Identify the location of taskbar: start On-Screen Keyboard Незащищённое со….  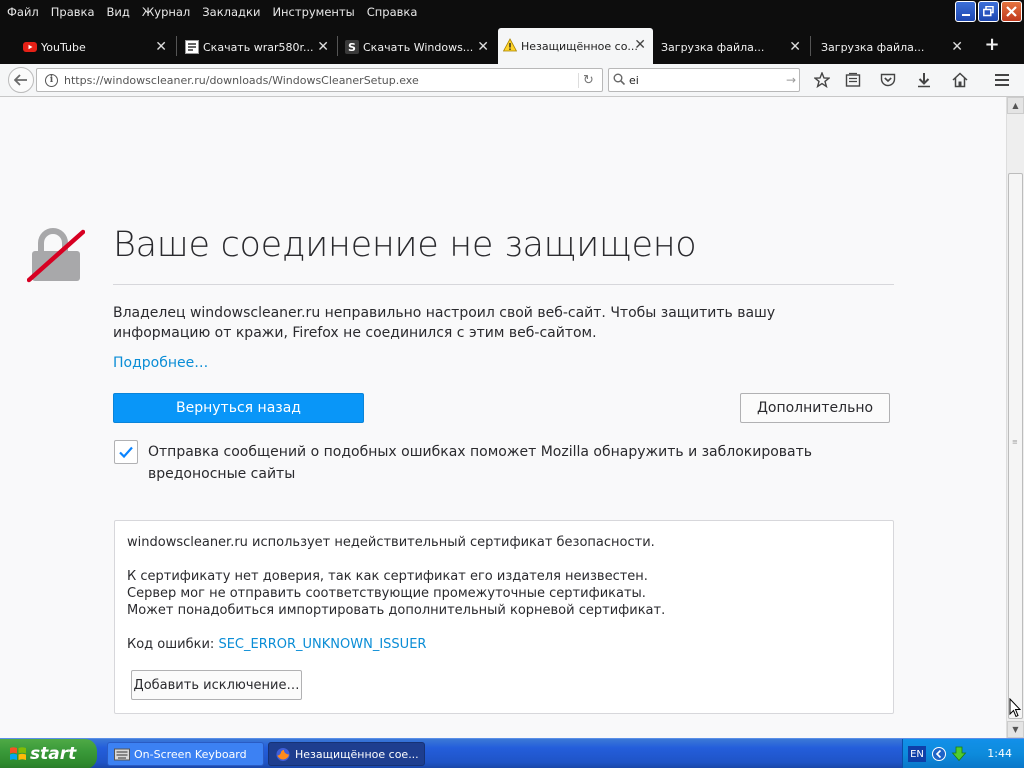
(512, 753).